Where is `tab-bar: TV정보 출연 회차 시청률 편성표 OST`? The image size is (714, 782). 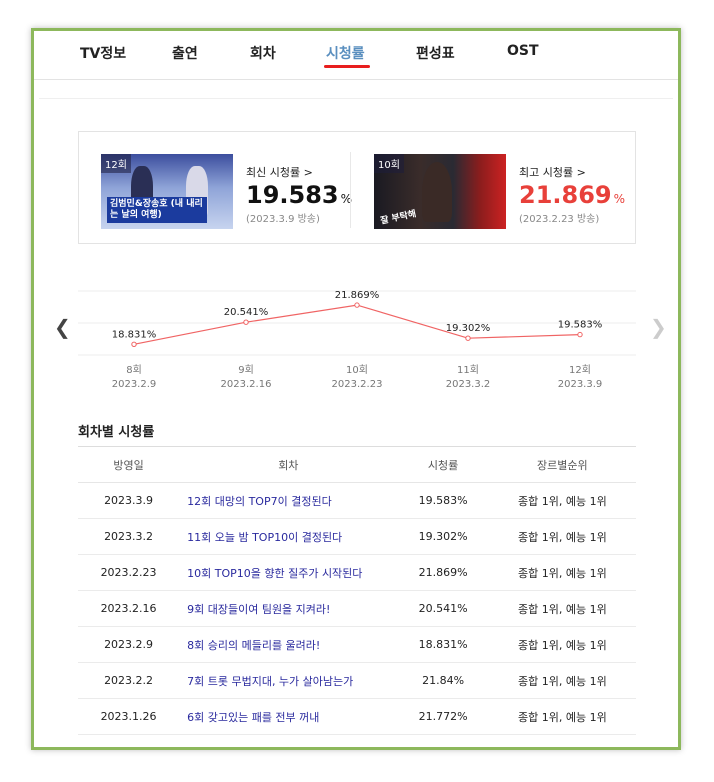
tab-bar: TV정보 출연 회차 시청률 편성표 OST is located at coordinates (356, 55).